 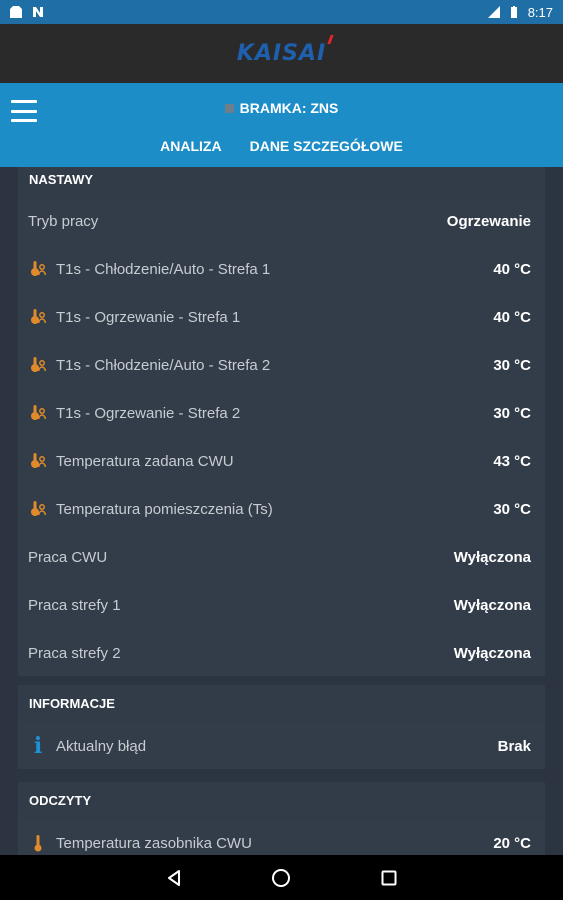 What do you see at coordinates (281, 837) in the screenshot?
I see `reading-row-temperatura-zasobnika: Temperatura zasobnika CWU 20 °C` at bounding box center [281, 837].